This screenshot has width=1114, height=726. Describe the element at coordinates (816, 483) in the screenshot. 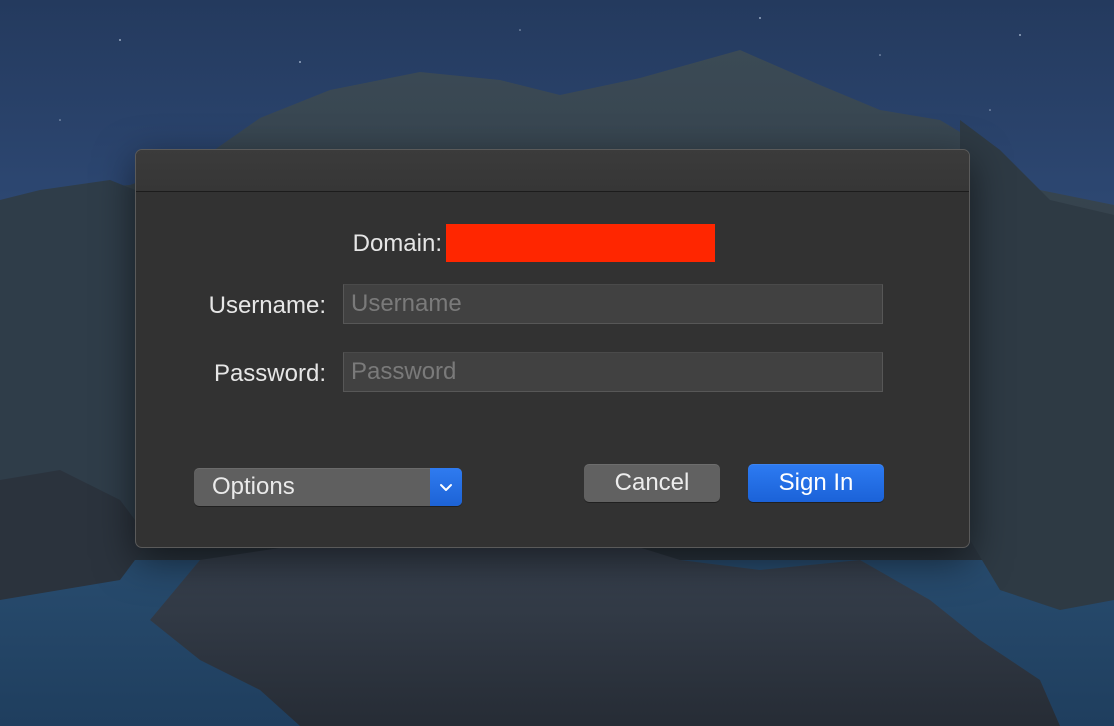

I see `sign-in-button: Sign In` at that location.